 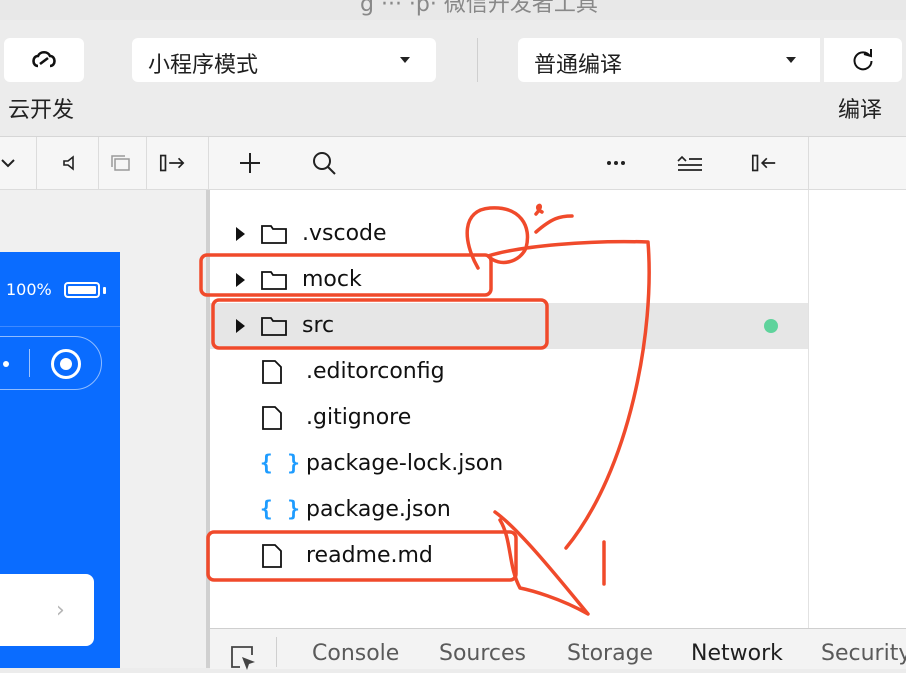 I want to click on cloud-link-icon, so click(x=44, y=59).